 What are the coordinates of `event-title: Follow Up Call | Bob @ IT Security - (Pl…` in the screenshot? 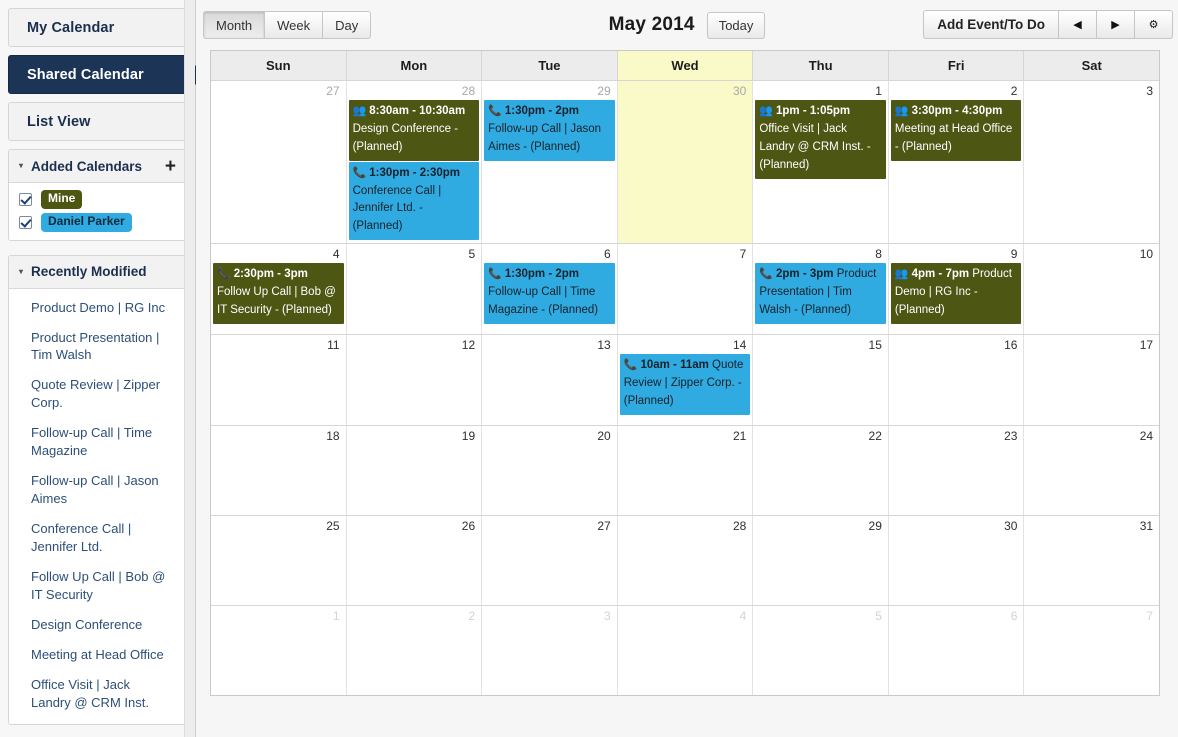 It's located at (276, 301).